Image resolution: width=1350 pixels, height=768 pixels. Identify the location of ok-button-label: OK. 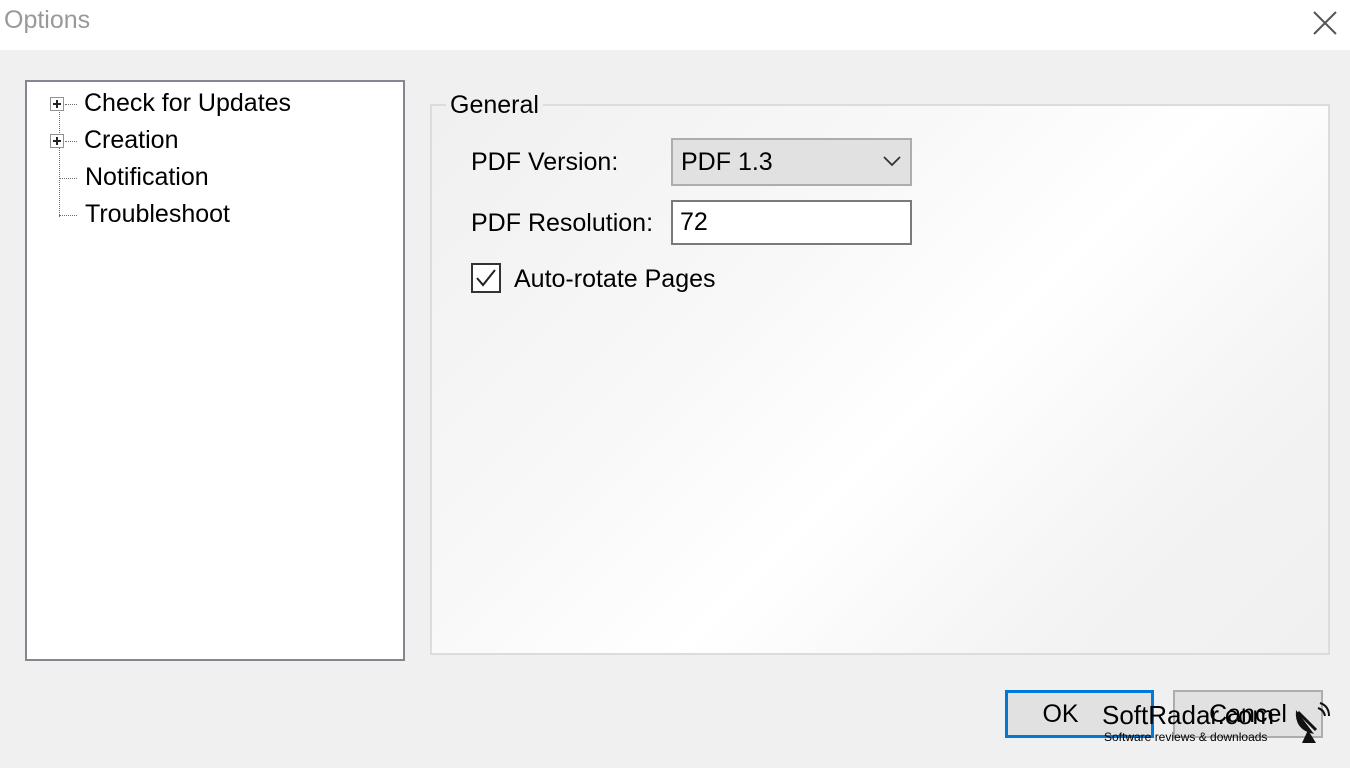
(1060, 713).